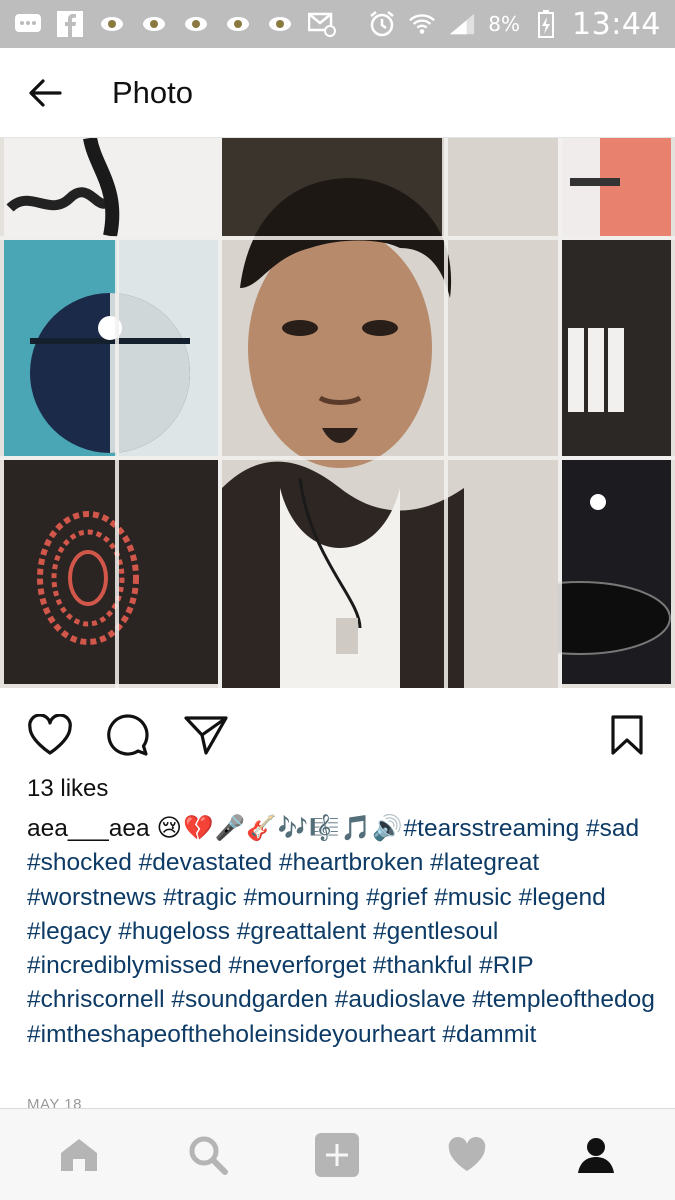  I want to click on facebook-icon, so click(70, 24).